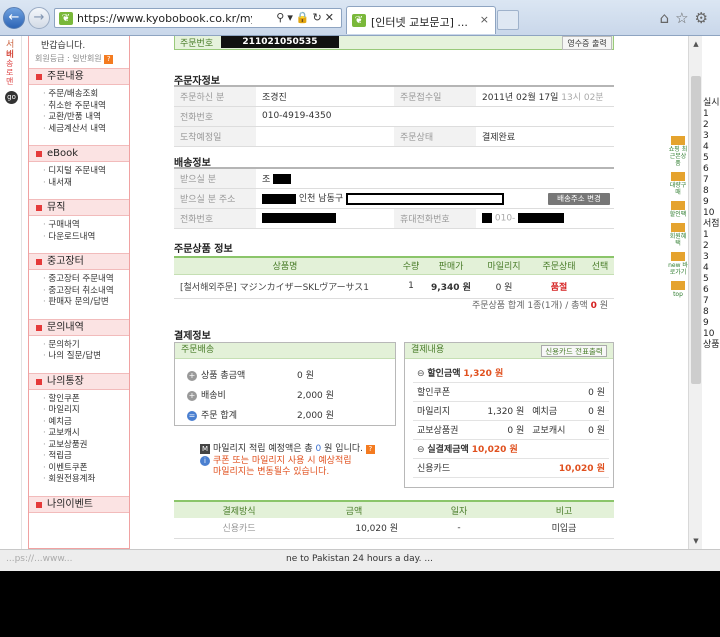 The width and height of the screenshot is (720, 637). Describe the element at coordinates (678, 209) in the screenshot. I see `quick-widget: 할인팩` at that location.